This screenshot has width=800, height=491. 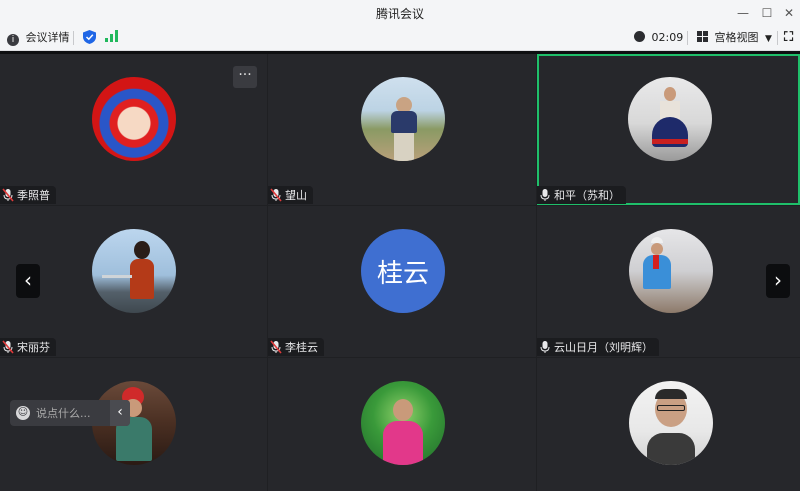 What do you see at coordinates (301, 347) in the screenshot?
I see `participant-name: 李桂云` at bounding box center [301, 347].